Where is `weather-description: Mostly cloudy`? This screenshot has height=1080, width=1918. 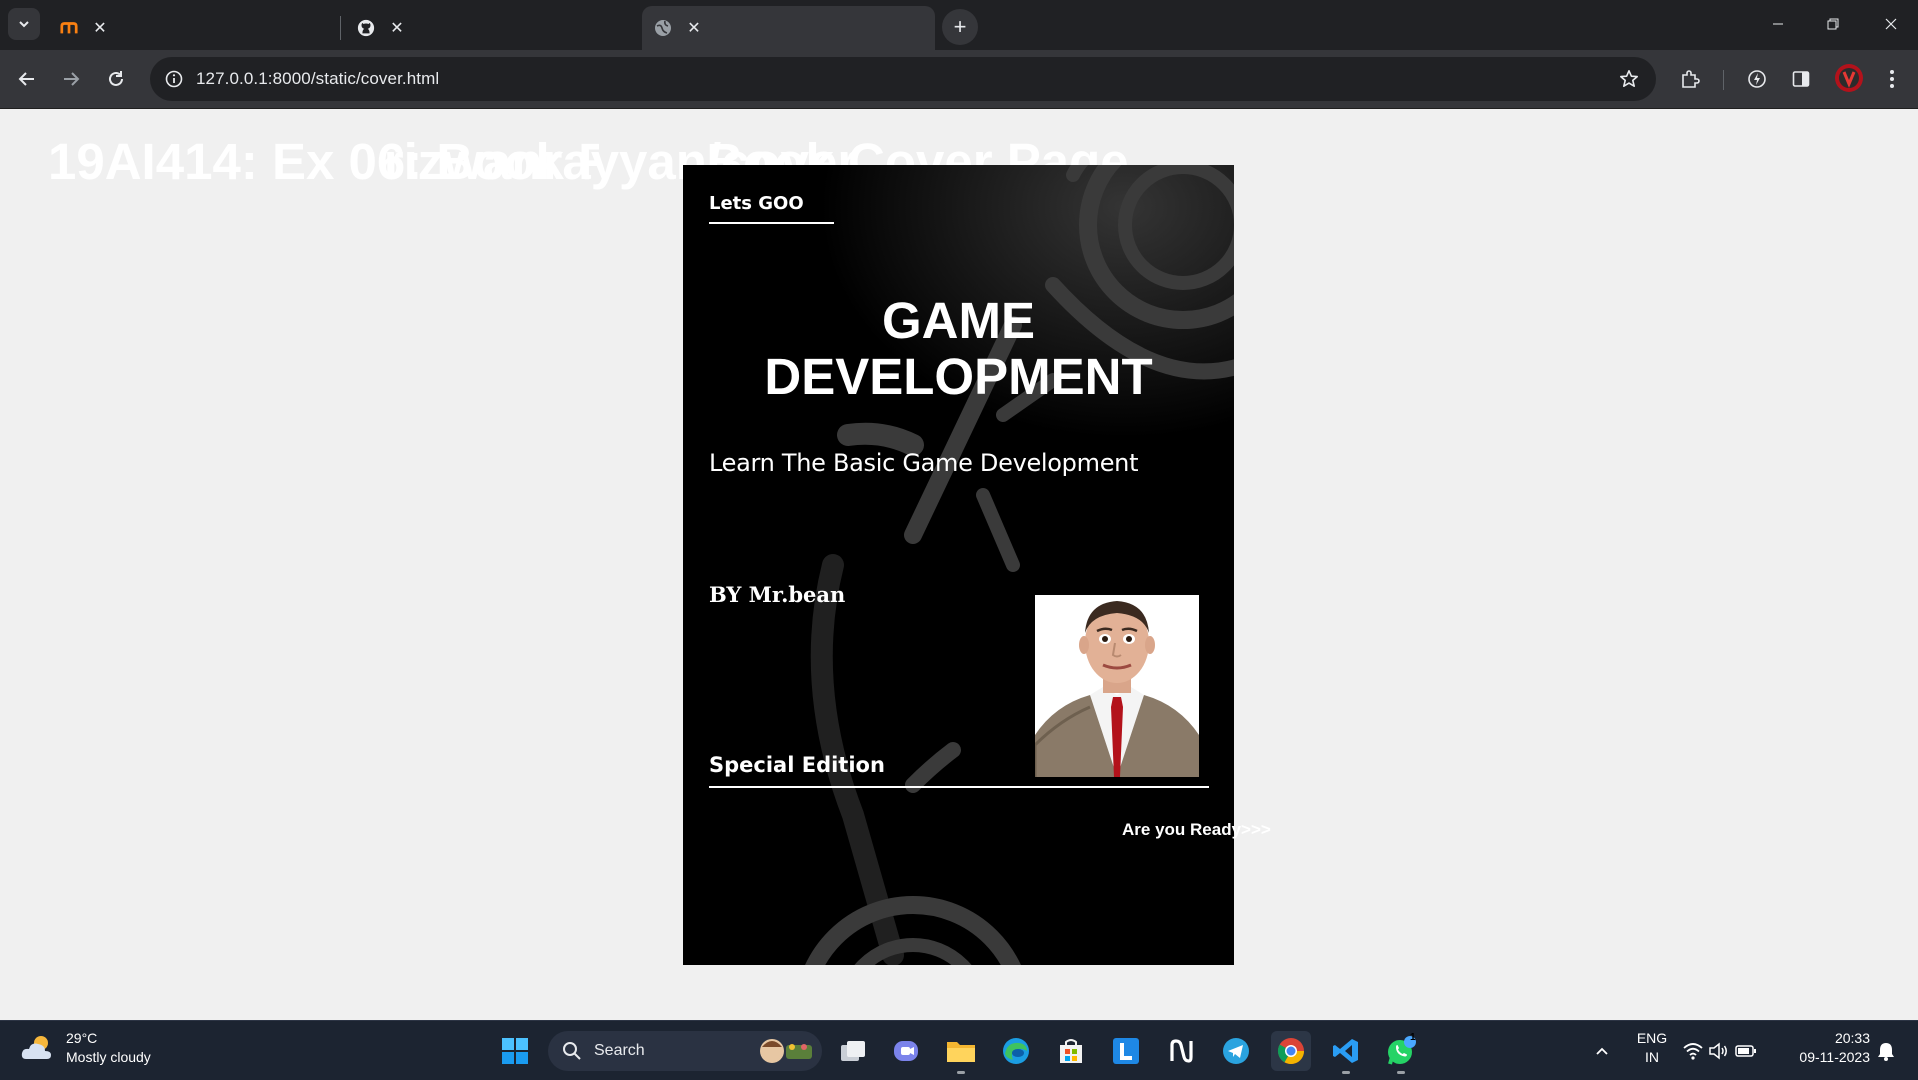 weather-description: Mostly cloudy is located at coordinates (108, 1057).